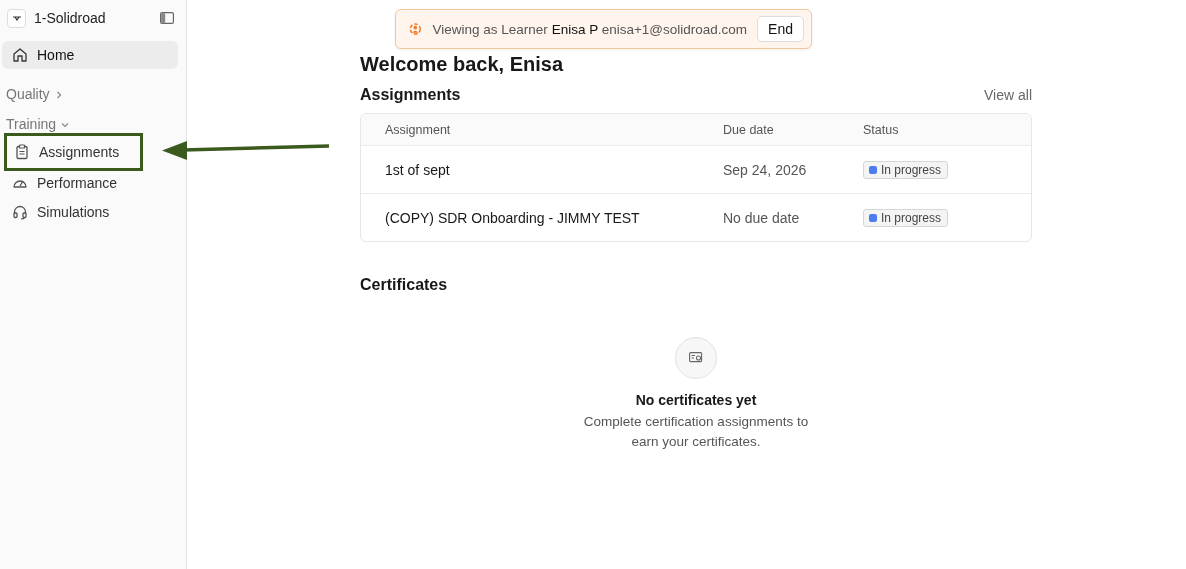 The image size is (1186, 569). What do you see at coordinates (38, 124) in the screenshot?
I see `section-header: Training` at bounding box center [38, 124].